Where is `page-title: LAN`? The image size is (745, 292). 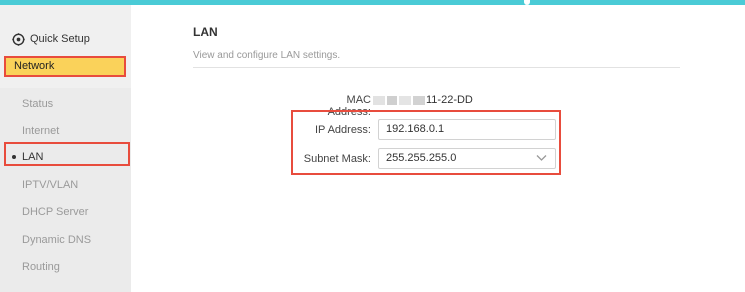 page-title: LAN is located at coordinates (205, 32).